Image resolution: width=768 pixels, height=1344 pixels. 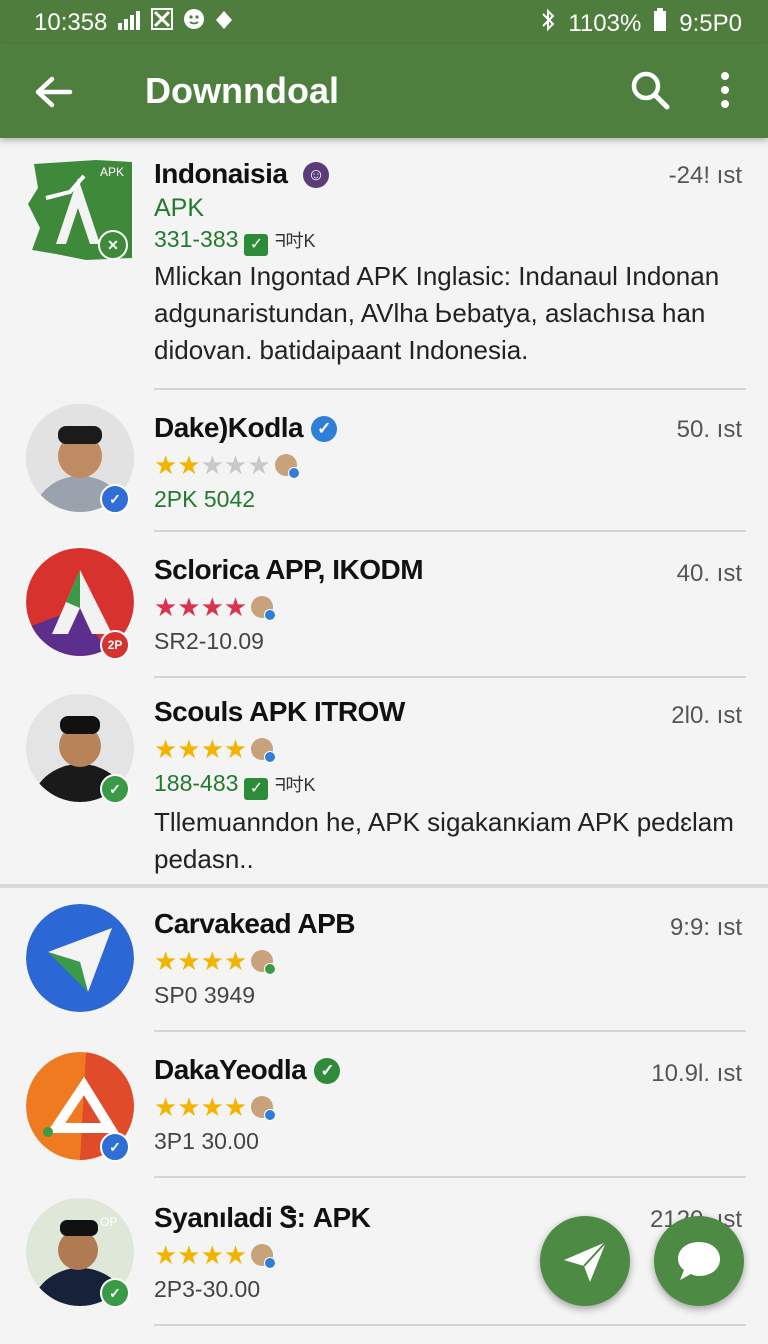 I want to click on avatar-op-text: OP, so click(x=108, y=1222).